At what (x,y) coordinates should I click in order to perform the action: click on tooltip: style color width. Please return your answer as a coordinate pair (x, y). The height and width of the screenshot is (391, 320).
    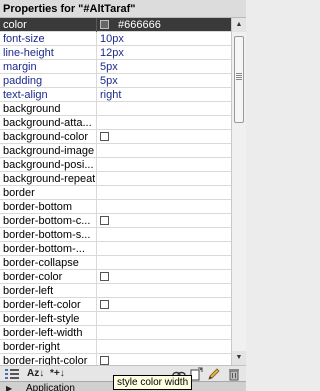
    Looking at the image, I should click on (153, 382).